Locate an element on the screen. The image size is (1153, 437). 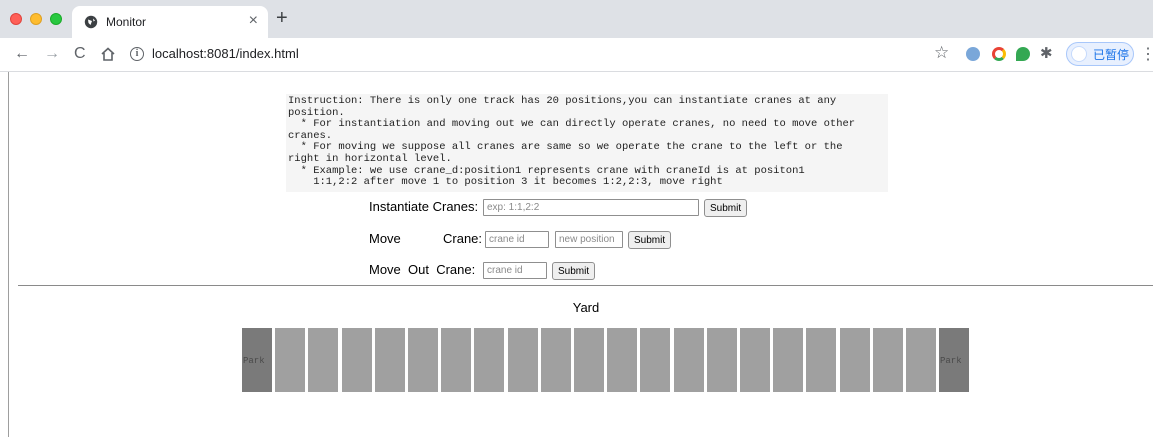
move-submit-button: Submit is located at coordinates (650, 240).